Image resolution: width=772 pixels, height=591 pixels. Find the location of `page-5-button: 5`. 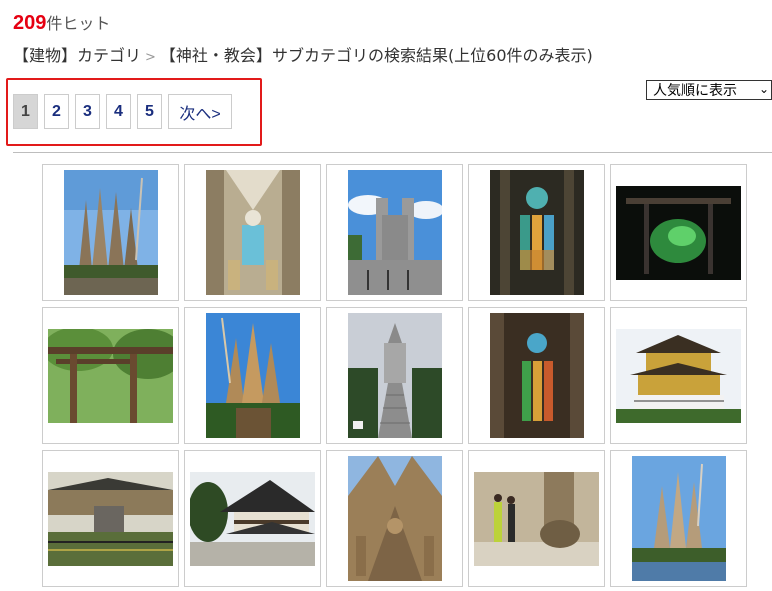

page-5-button: 5 is located at coordinates (149, 111).